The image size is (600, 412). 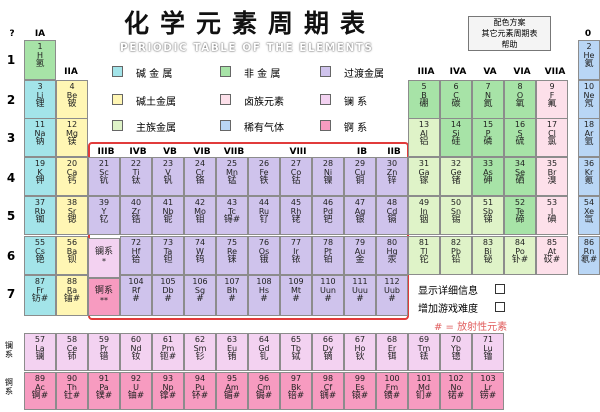 I want to click on element-cell-la: 57 La 镧, so click(x=40, y=352).